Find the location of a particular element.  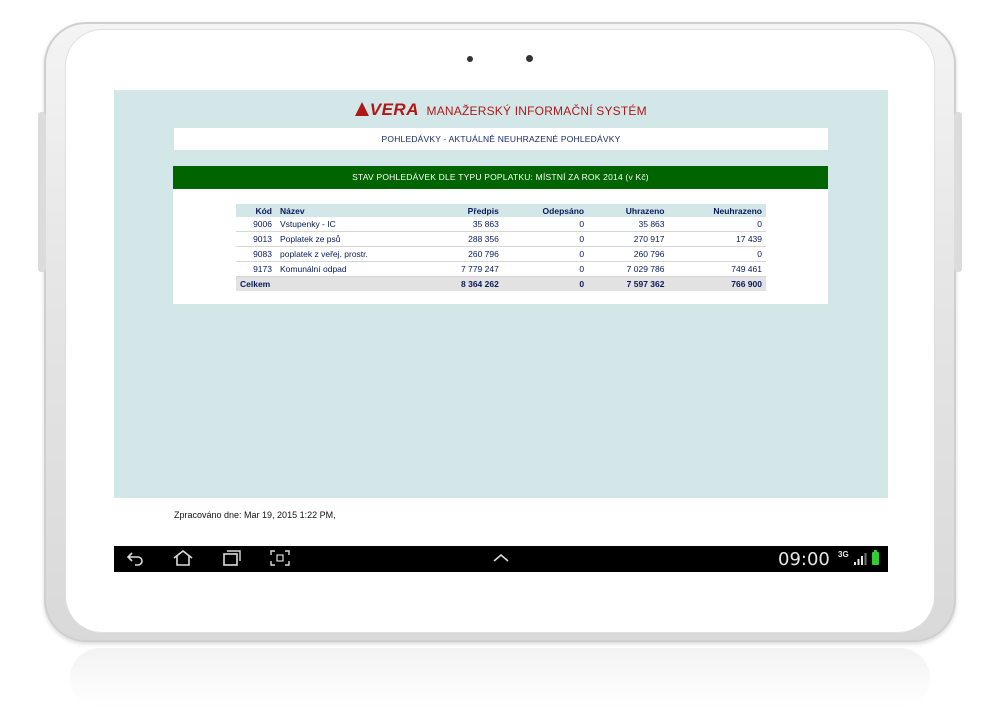

col-odepsano: Odepsáno is located at coordinates (545, 210).